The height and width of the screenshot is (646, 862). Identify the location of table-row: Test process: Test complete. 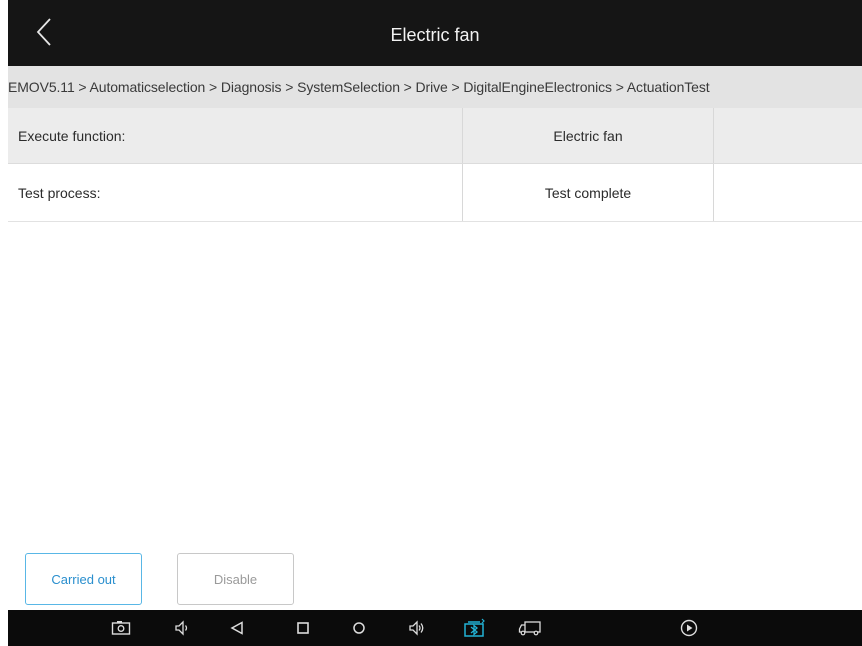
(435, 193).